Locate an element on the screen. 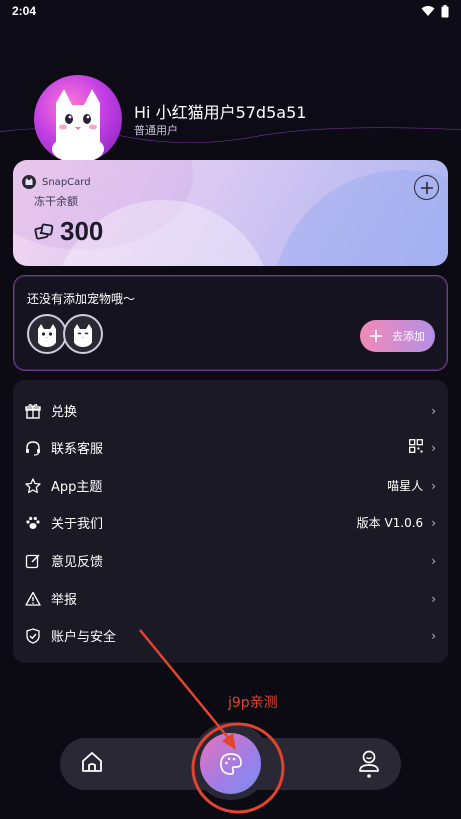 The height and width of the screenshot is (819, 461). status-time: 2:04 is located at coordinates (24, 11).